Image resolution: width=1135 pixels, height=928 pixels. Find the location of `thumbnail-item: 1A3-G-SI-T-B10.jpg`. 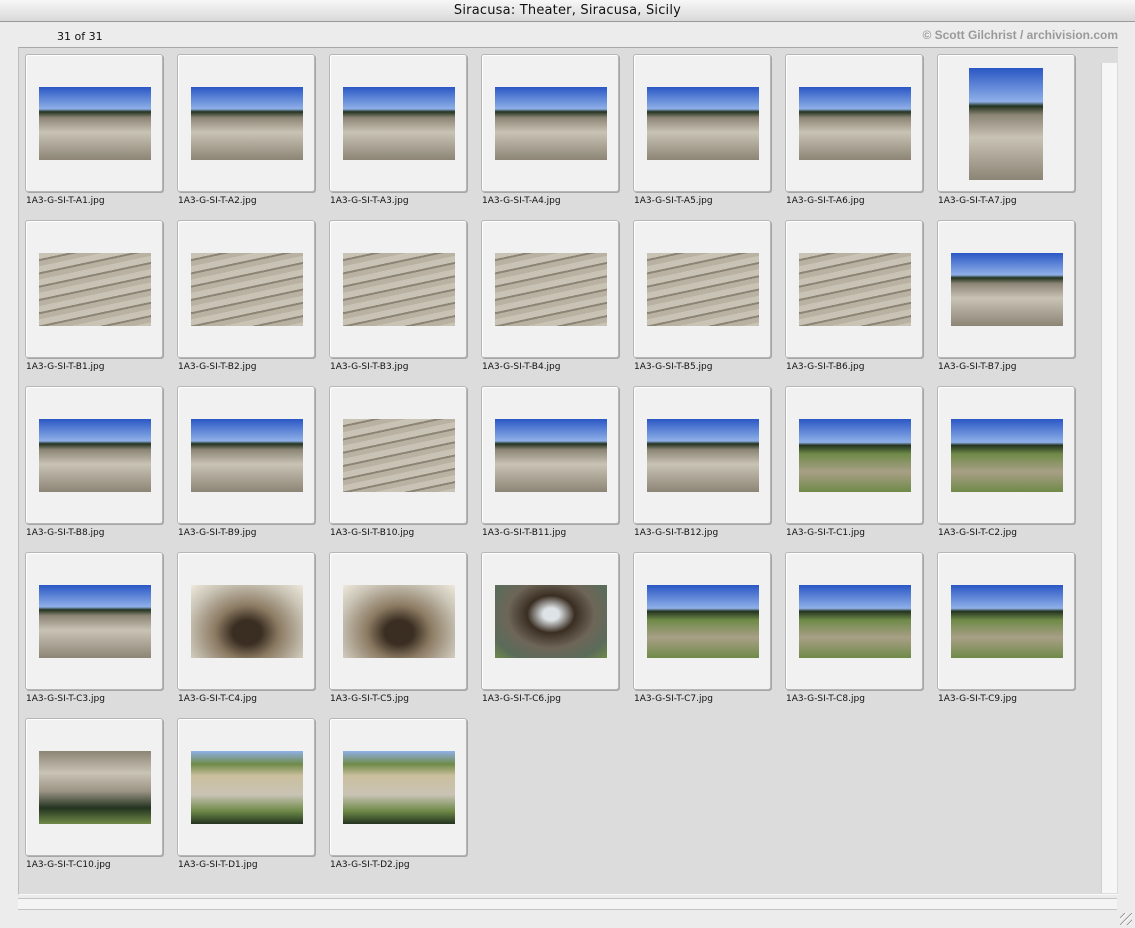

thumbnail-item: 1A3-G-SI-T-B10.jpg is located at coordinates (405, 469).